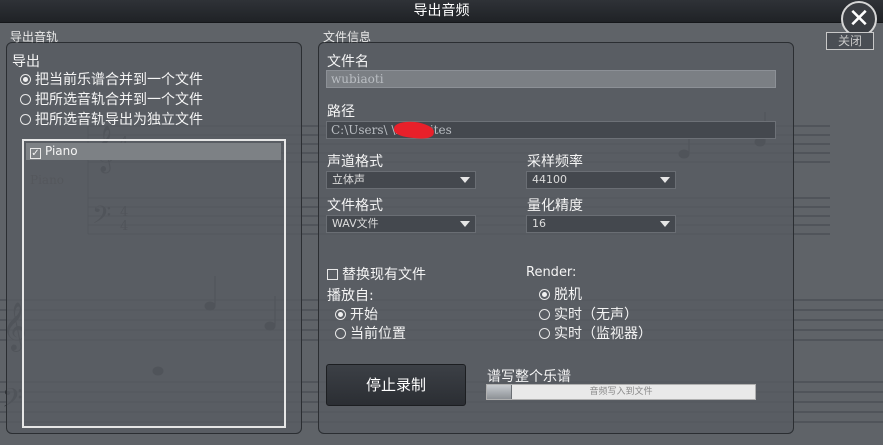 The image size is (883, 445). I want to click on track-name: Piano, so click(61, 151).